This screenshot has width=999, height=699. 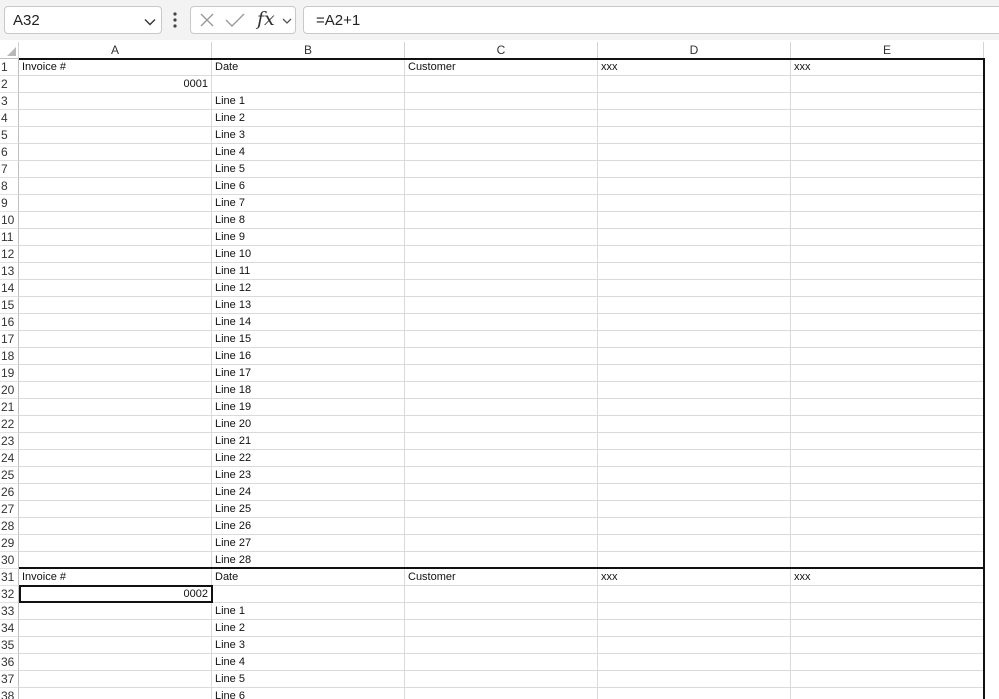 What do you see at coordinates (308, 679) in the screenshot?
I see `cell-b37: Line 5` at bounding box center [308, 679].